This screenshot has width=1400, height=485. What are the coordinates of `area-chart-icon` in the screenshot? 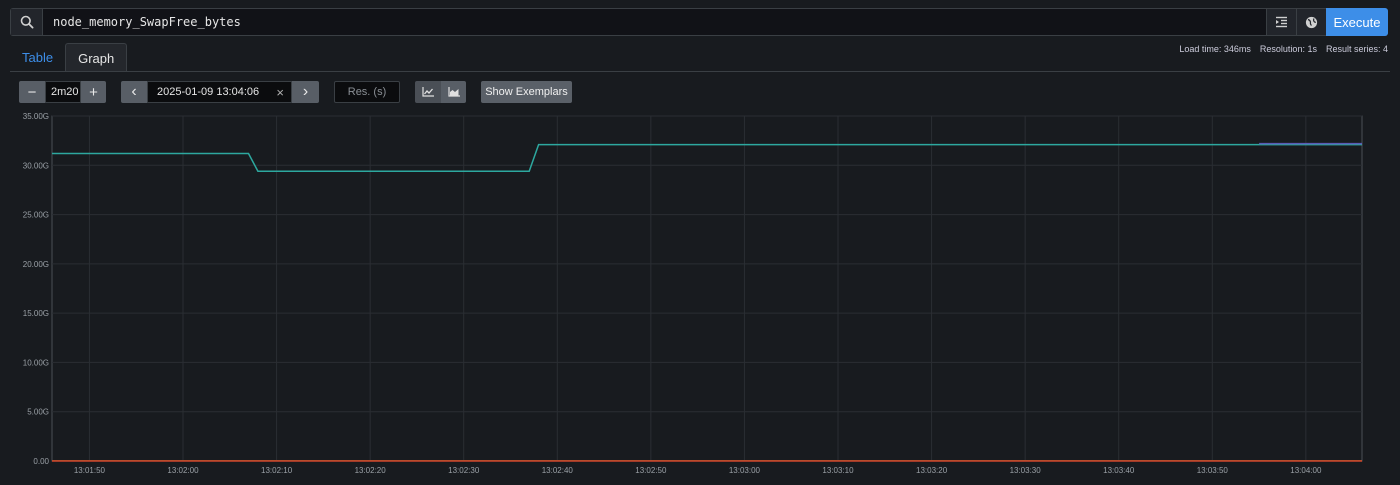 It's located at (453, 92).